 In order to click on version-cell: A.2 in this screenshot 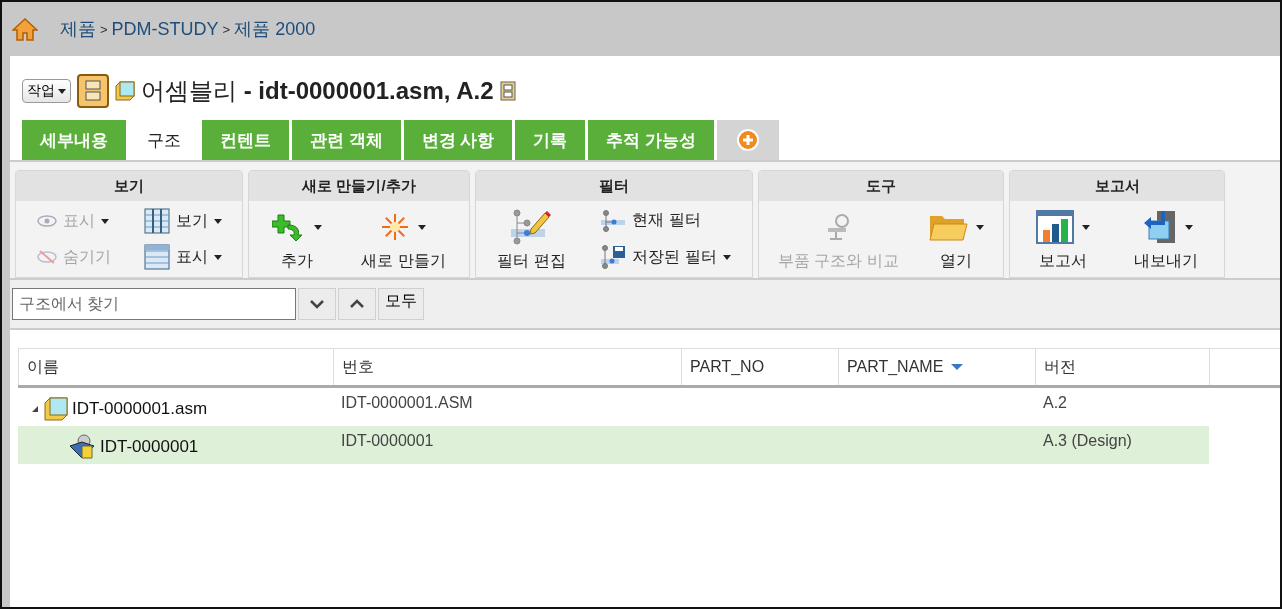, I will do `click(1055, 402)`.